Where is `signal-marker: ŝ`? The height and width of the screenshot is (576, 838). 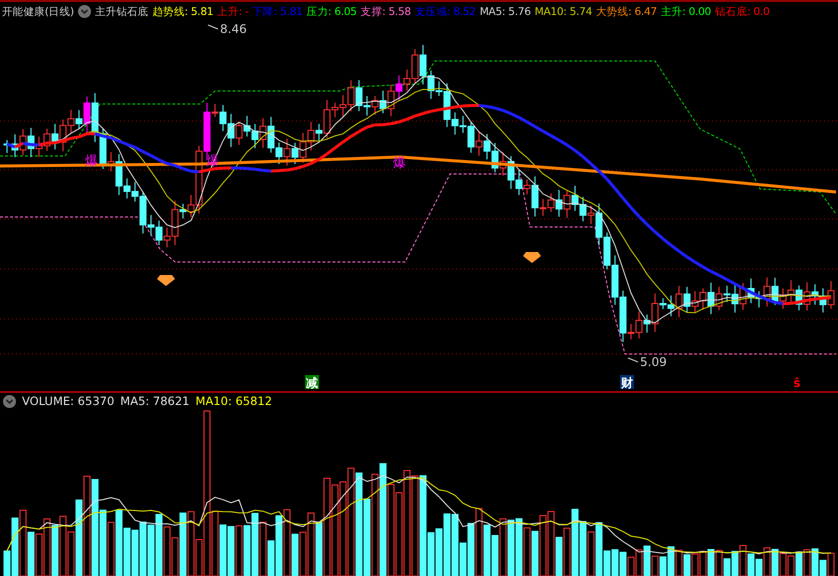
signal-marker: ŝ is located at coordinates (797, 383).